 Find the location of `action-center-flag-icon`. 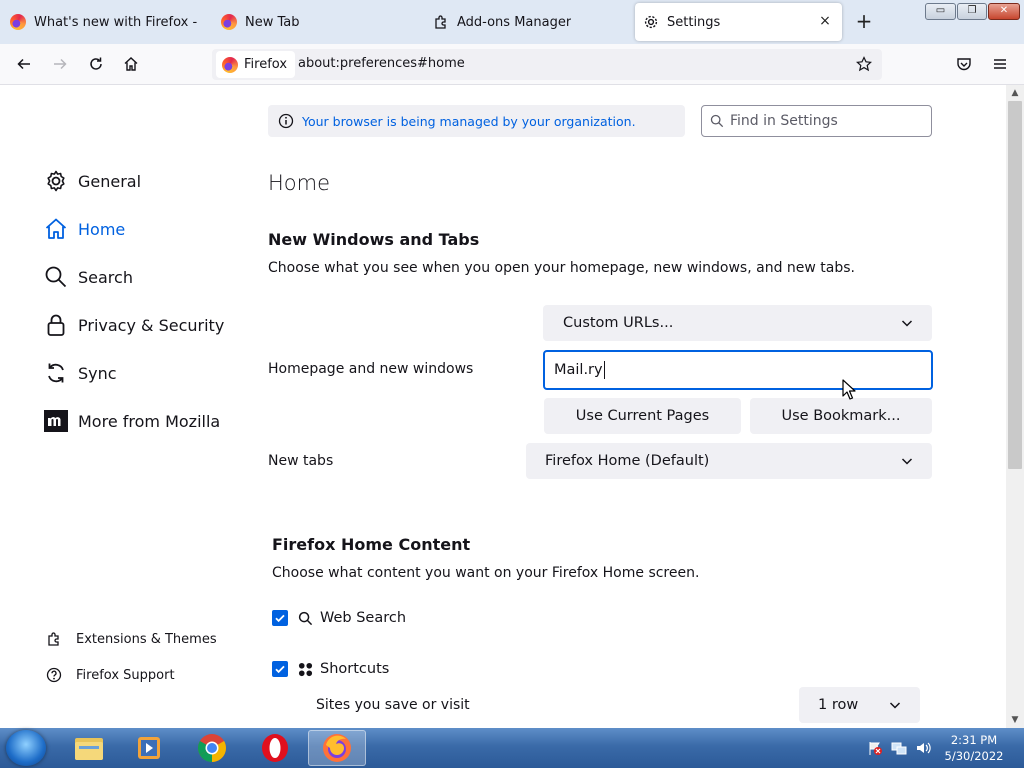

action-center-flag-icon is located at coordinates (875, 748).